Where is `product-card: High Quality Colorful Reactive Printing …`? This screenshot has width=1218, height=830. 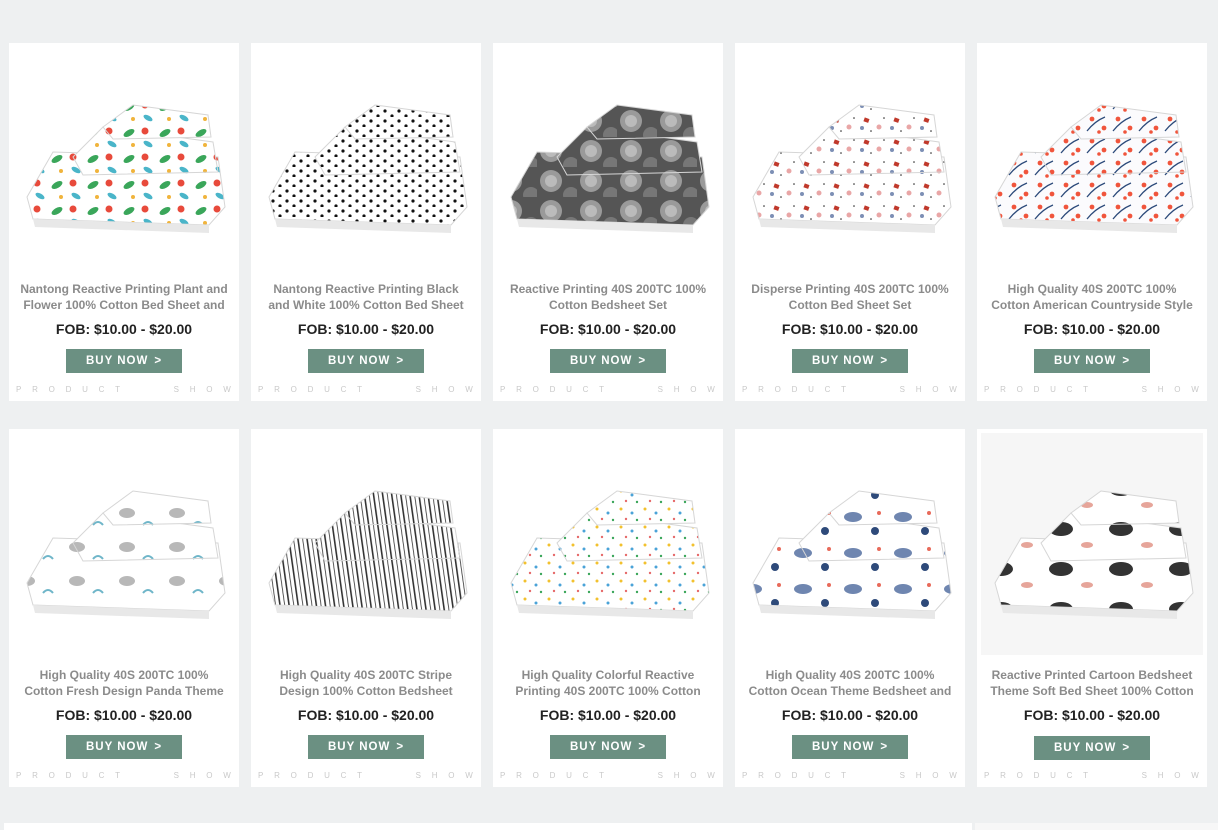 product-card: High Quality Colorful Reactive Printing … is located at coordinates (608, 608).